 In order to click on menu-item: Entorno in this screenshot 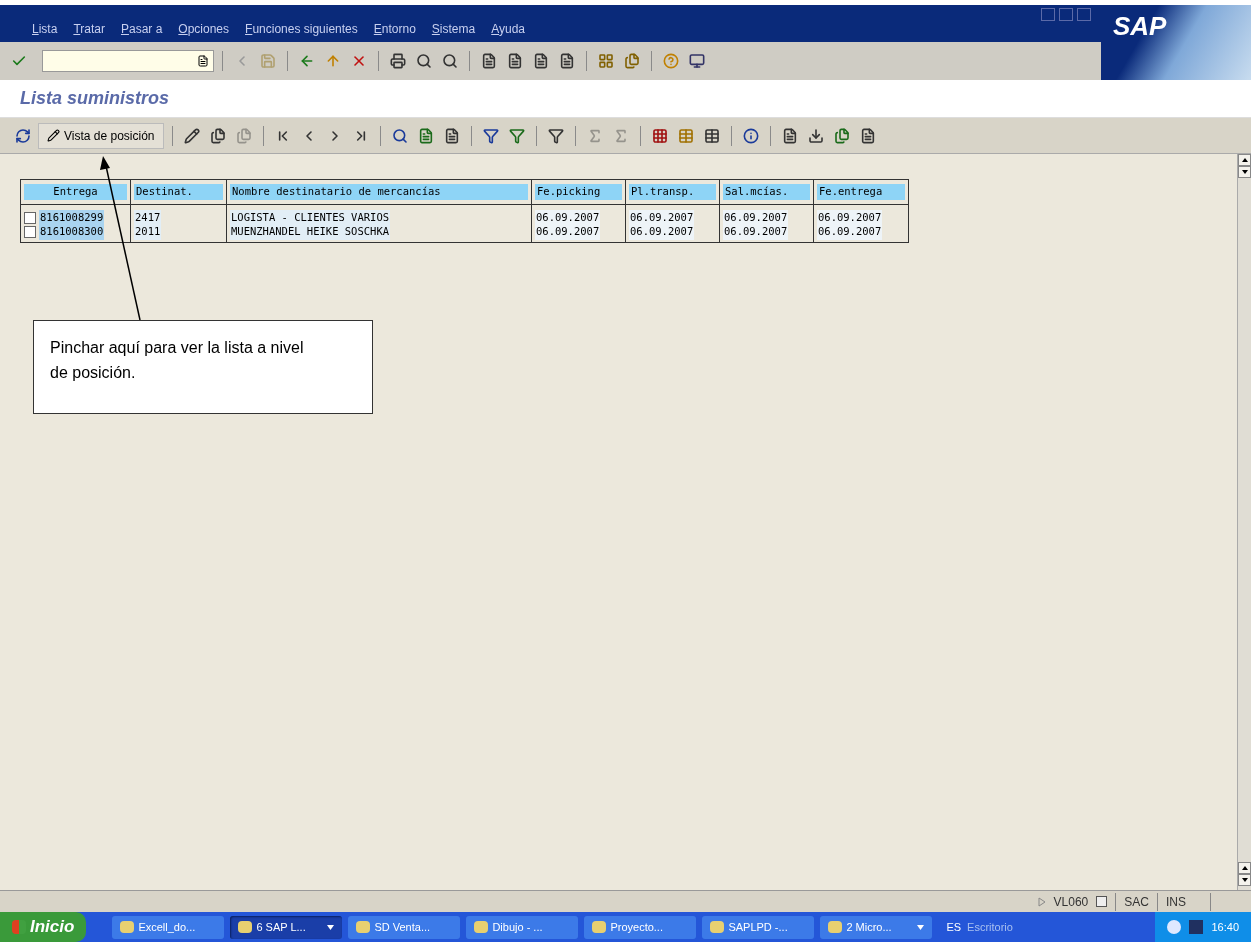, I will do `click(394, 29)`.